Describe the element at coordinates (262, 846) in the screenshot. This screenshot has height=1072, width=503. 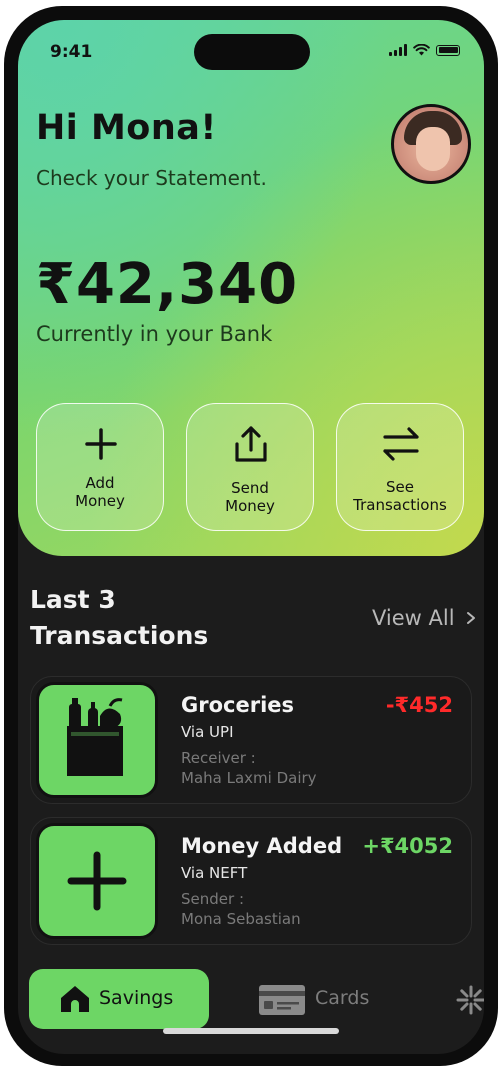
I see `transaction-title: Money Added` at that location.